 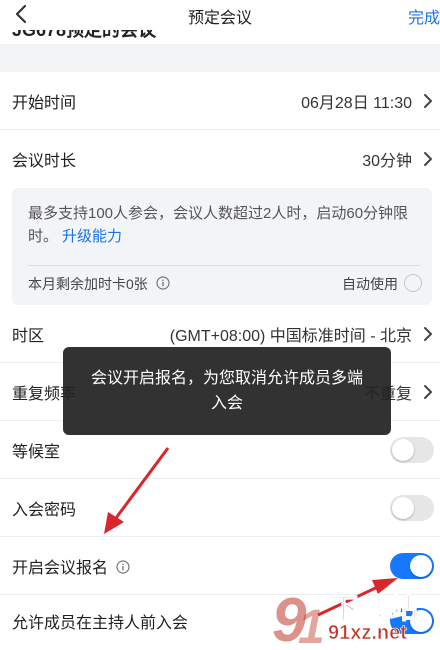 What do you see at coordinates (44, 103) in the screenshot?
I see `start-time-label: 开始时间` at bounding box center [44, 103].